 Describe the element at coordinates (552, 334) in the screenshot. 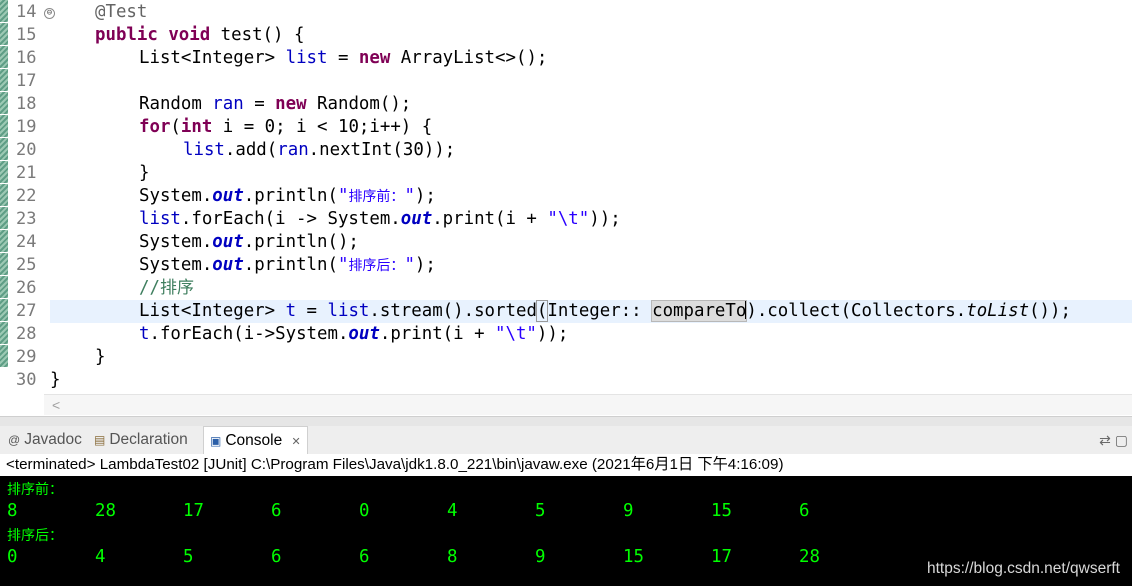

I see `code-text: ));` at that location.